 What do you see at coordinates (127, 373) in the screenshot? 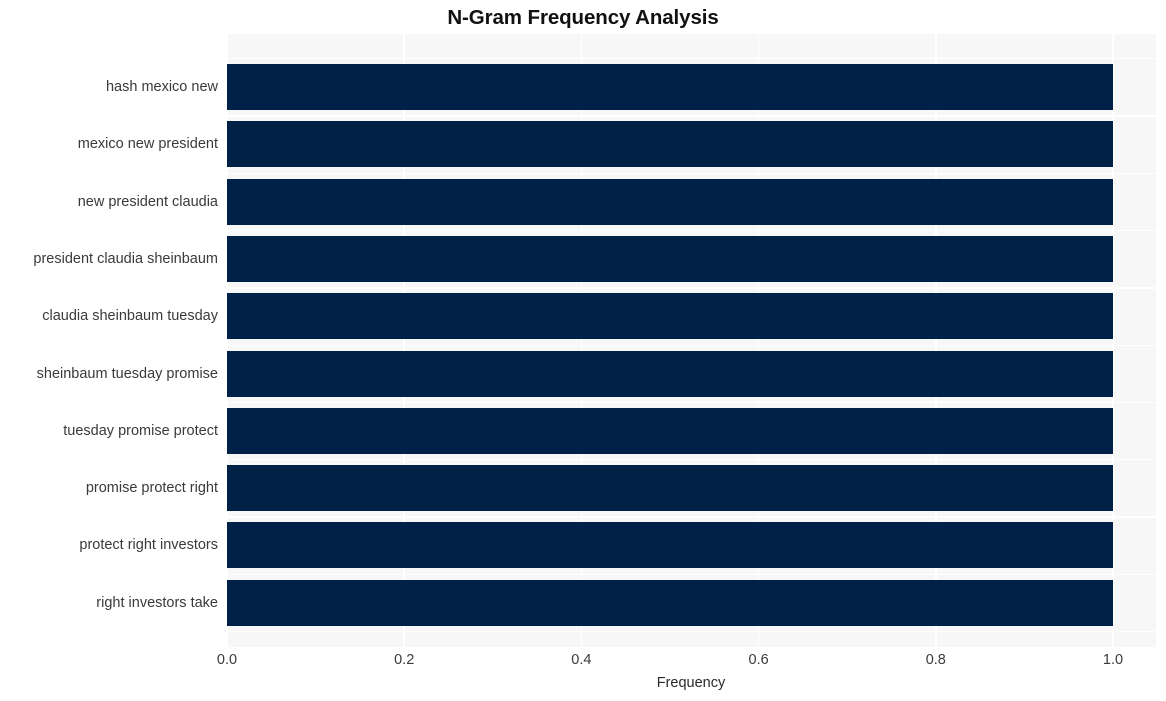
I see `y-axis-tick-label: sheinbaum tuesday promise` at bounding box center [127, 373].